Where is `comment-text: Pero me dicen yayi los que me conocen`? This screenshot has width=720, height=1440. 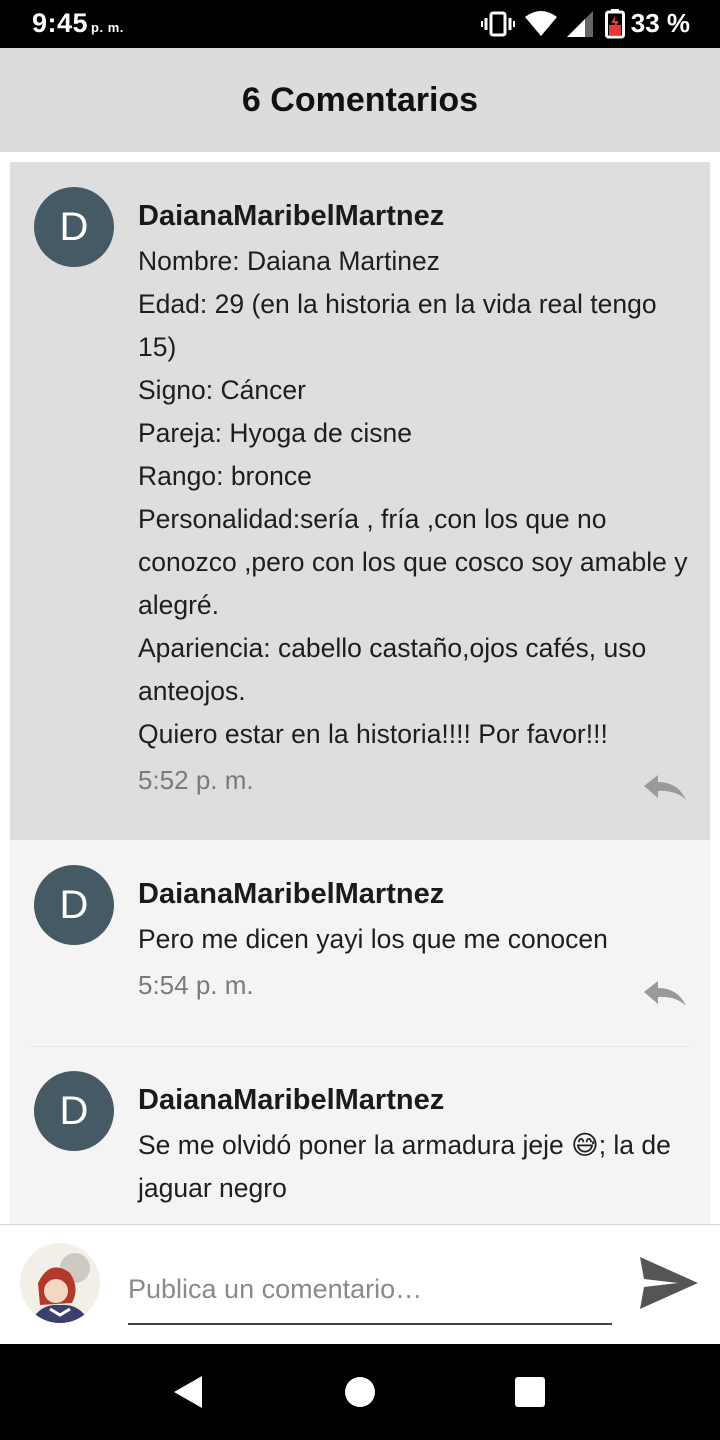
comment-text: Pero me dicen yayi los que me conocen is located at coordinates (414, 939).